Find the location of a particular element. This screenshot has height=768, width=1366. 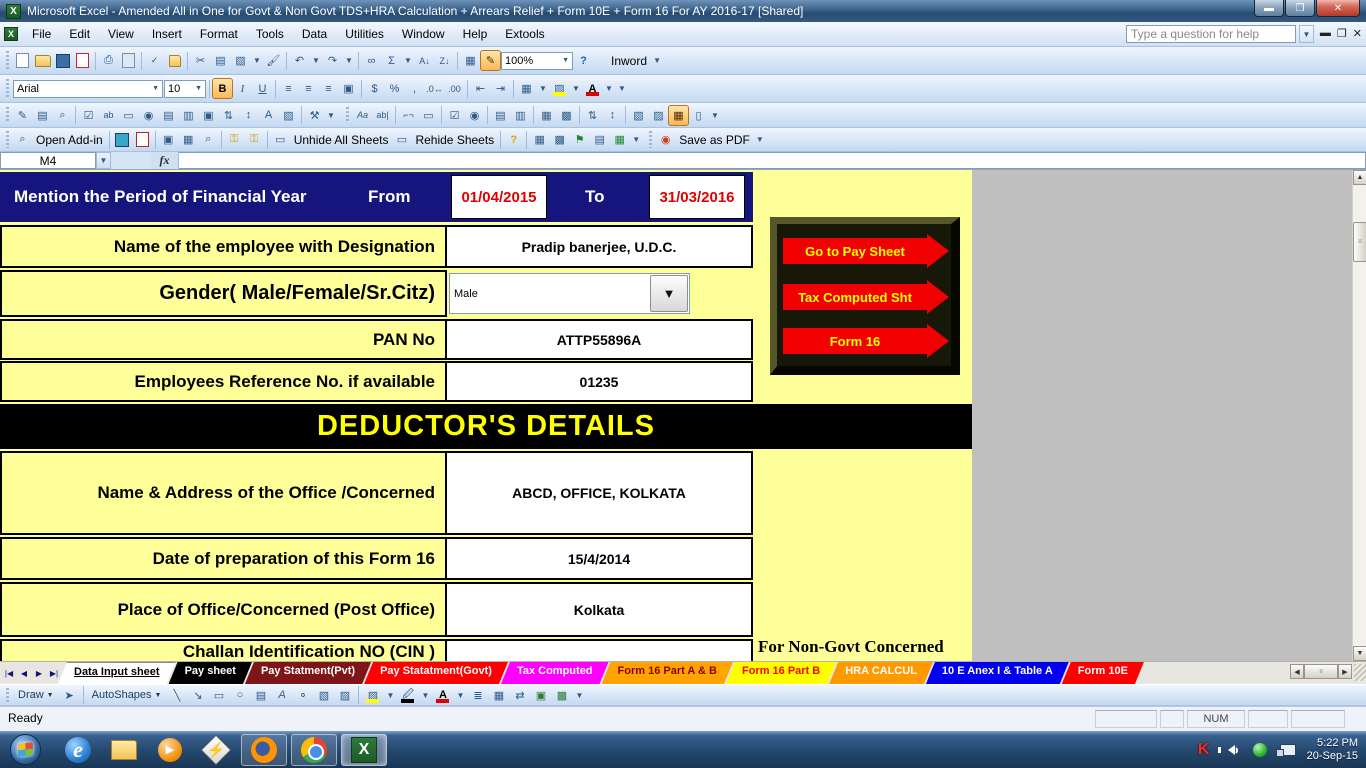

taskbar-file-explorer is located at coordinates (124, 750).